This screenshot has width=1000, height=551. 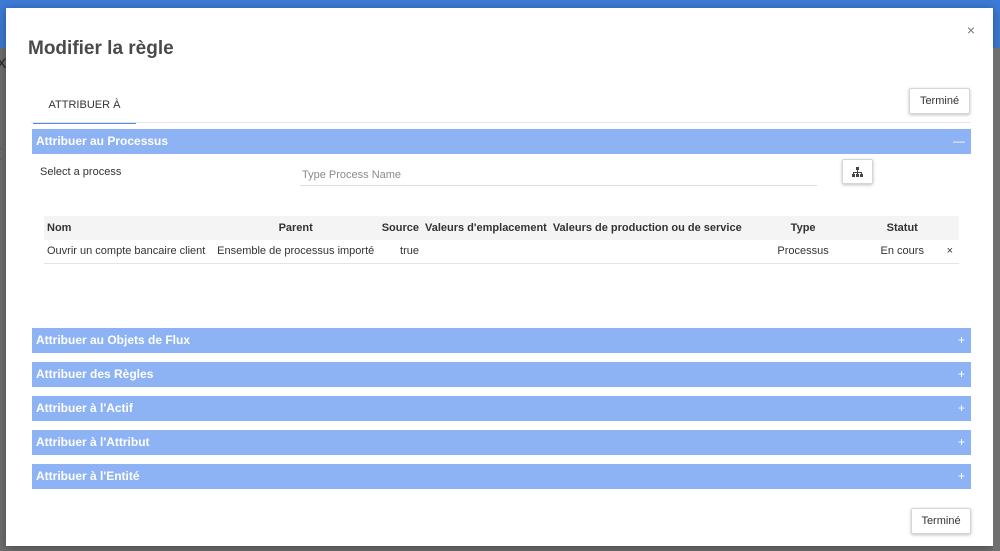 I want to click on cell-source: true, so click(x=400, y=252).